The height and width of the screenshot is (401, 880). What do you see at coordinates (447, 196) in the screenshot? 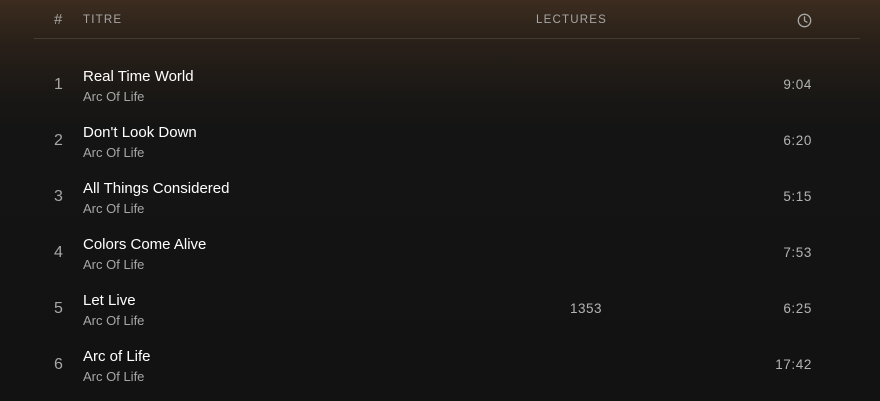
I see `track-row: 3 All Things Considered Arc Of Life 5:15` at bounding box center [447, 196].